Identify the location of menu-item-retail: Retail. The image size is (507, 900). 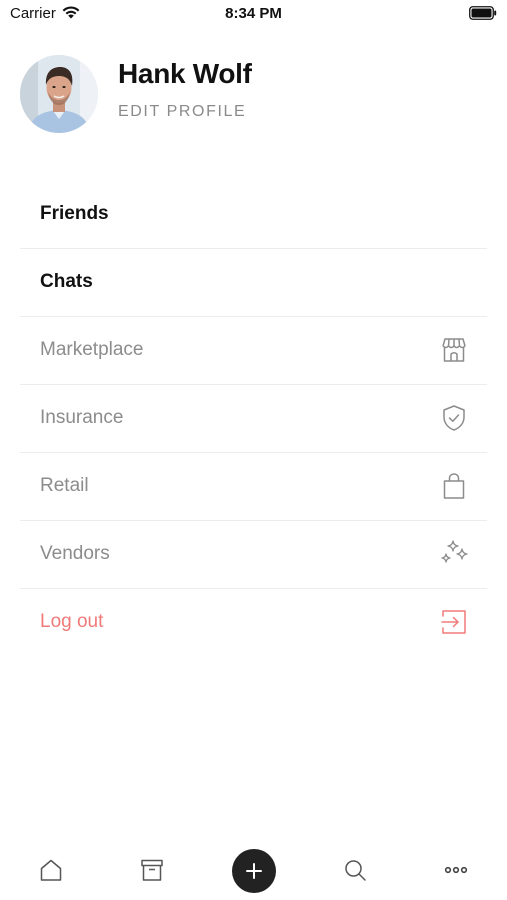
(253, 487).